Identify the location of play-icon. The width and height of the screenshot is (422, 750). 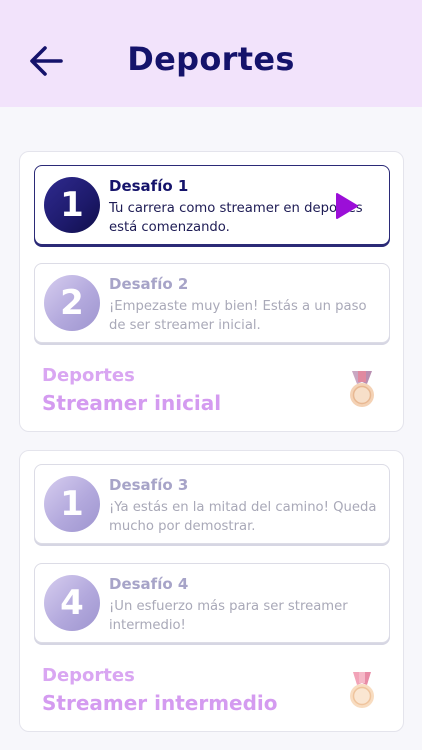
(347, 206).